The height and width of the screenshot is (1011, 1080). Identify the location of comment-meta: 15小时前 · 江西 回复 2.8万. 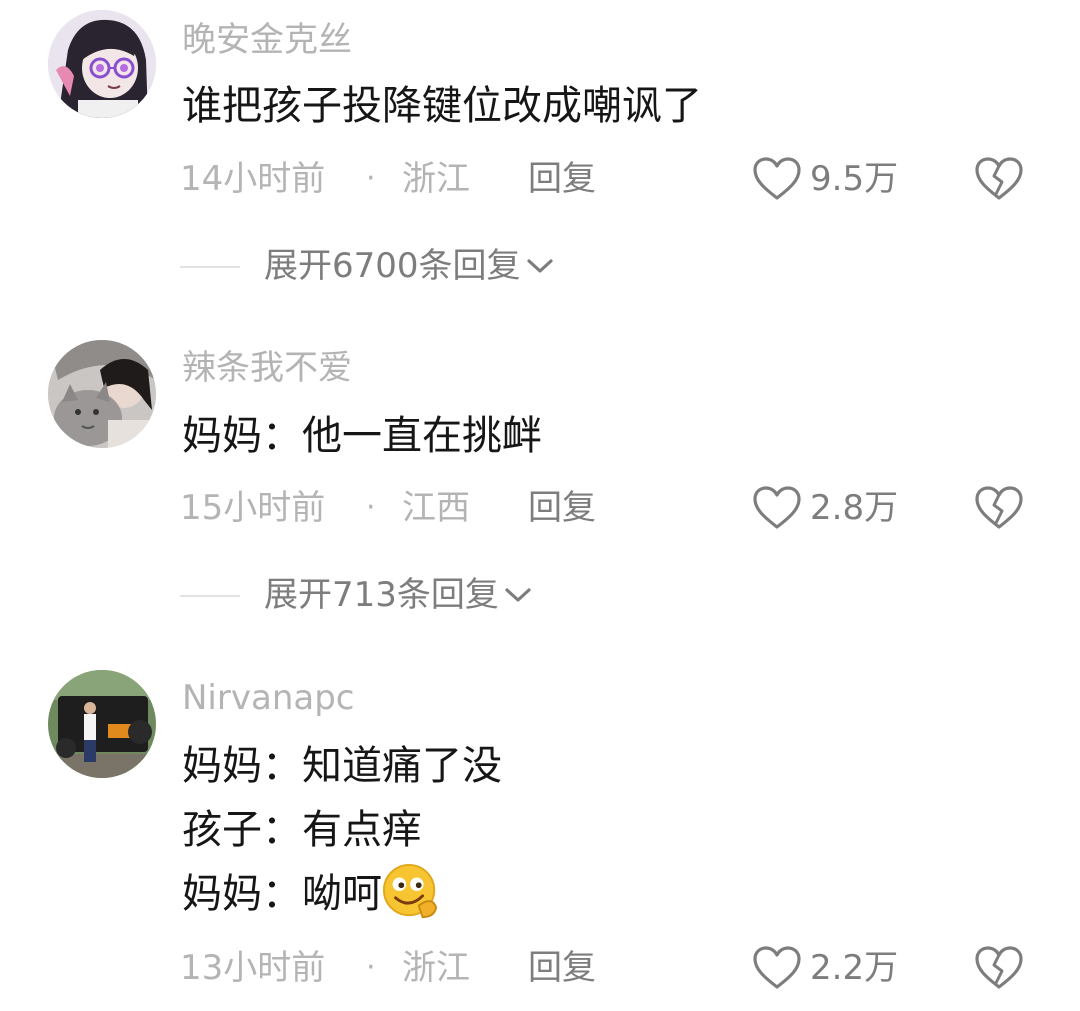
(540, 508).